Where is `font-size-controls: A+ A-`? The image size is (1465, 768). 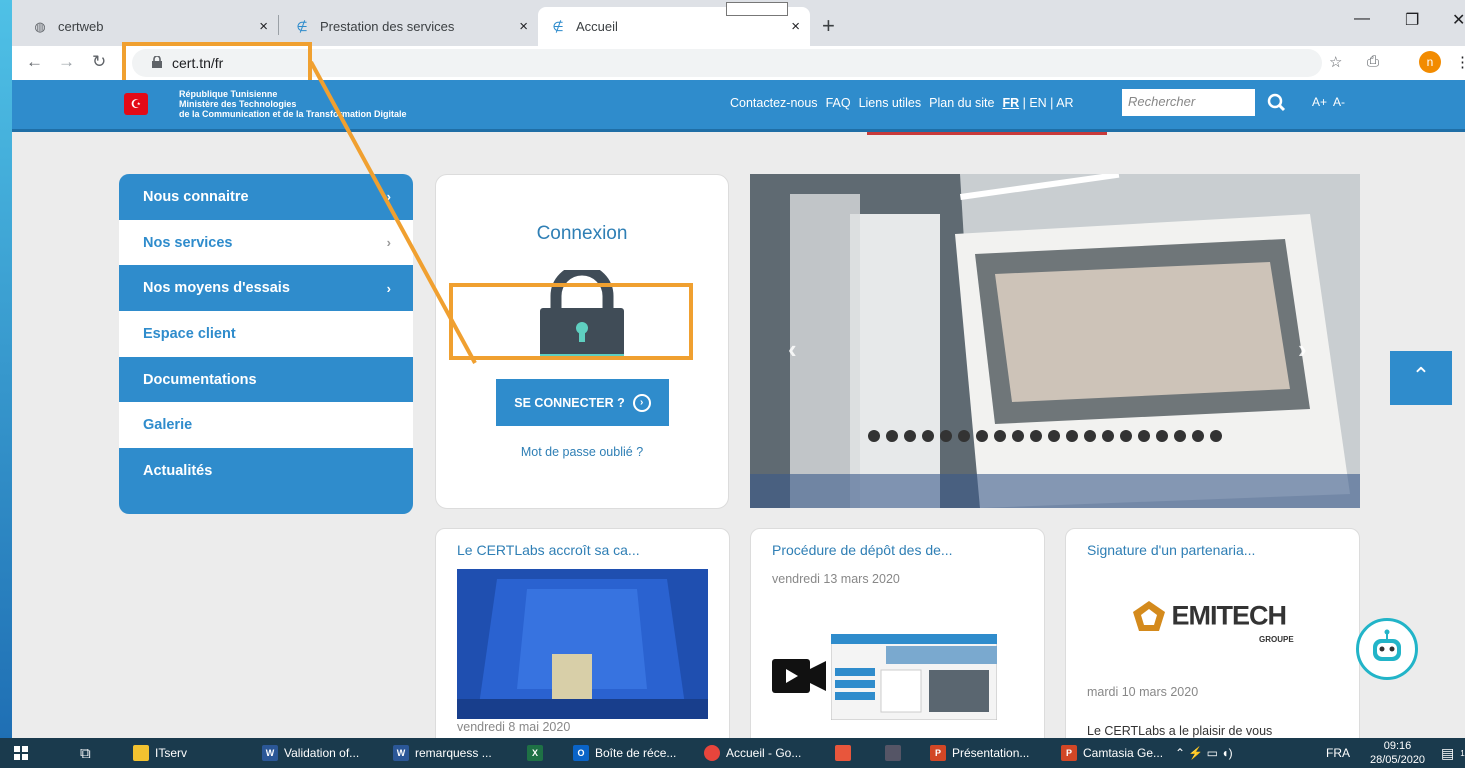
font-size-controls: A+ A- is located at coordinates (1328, 102).